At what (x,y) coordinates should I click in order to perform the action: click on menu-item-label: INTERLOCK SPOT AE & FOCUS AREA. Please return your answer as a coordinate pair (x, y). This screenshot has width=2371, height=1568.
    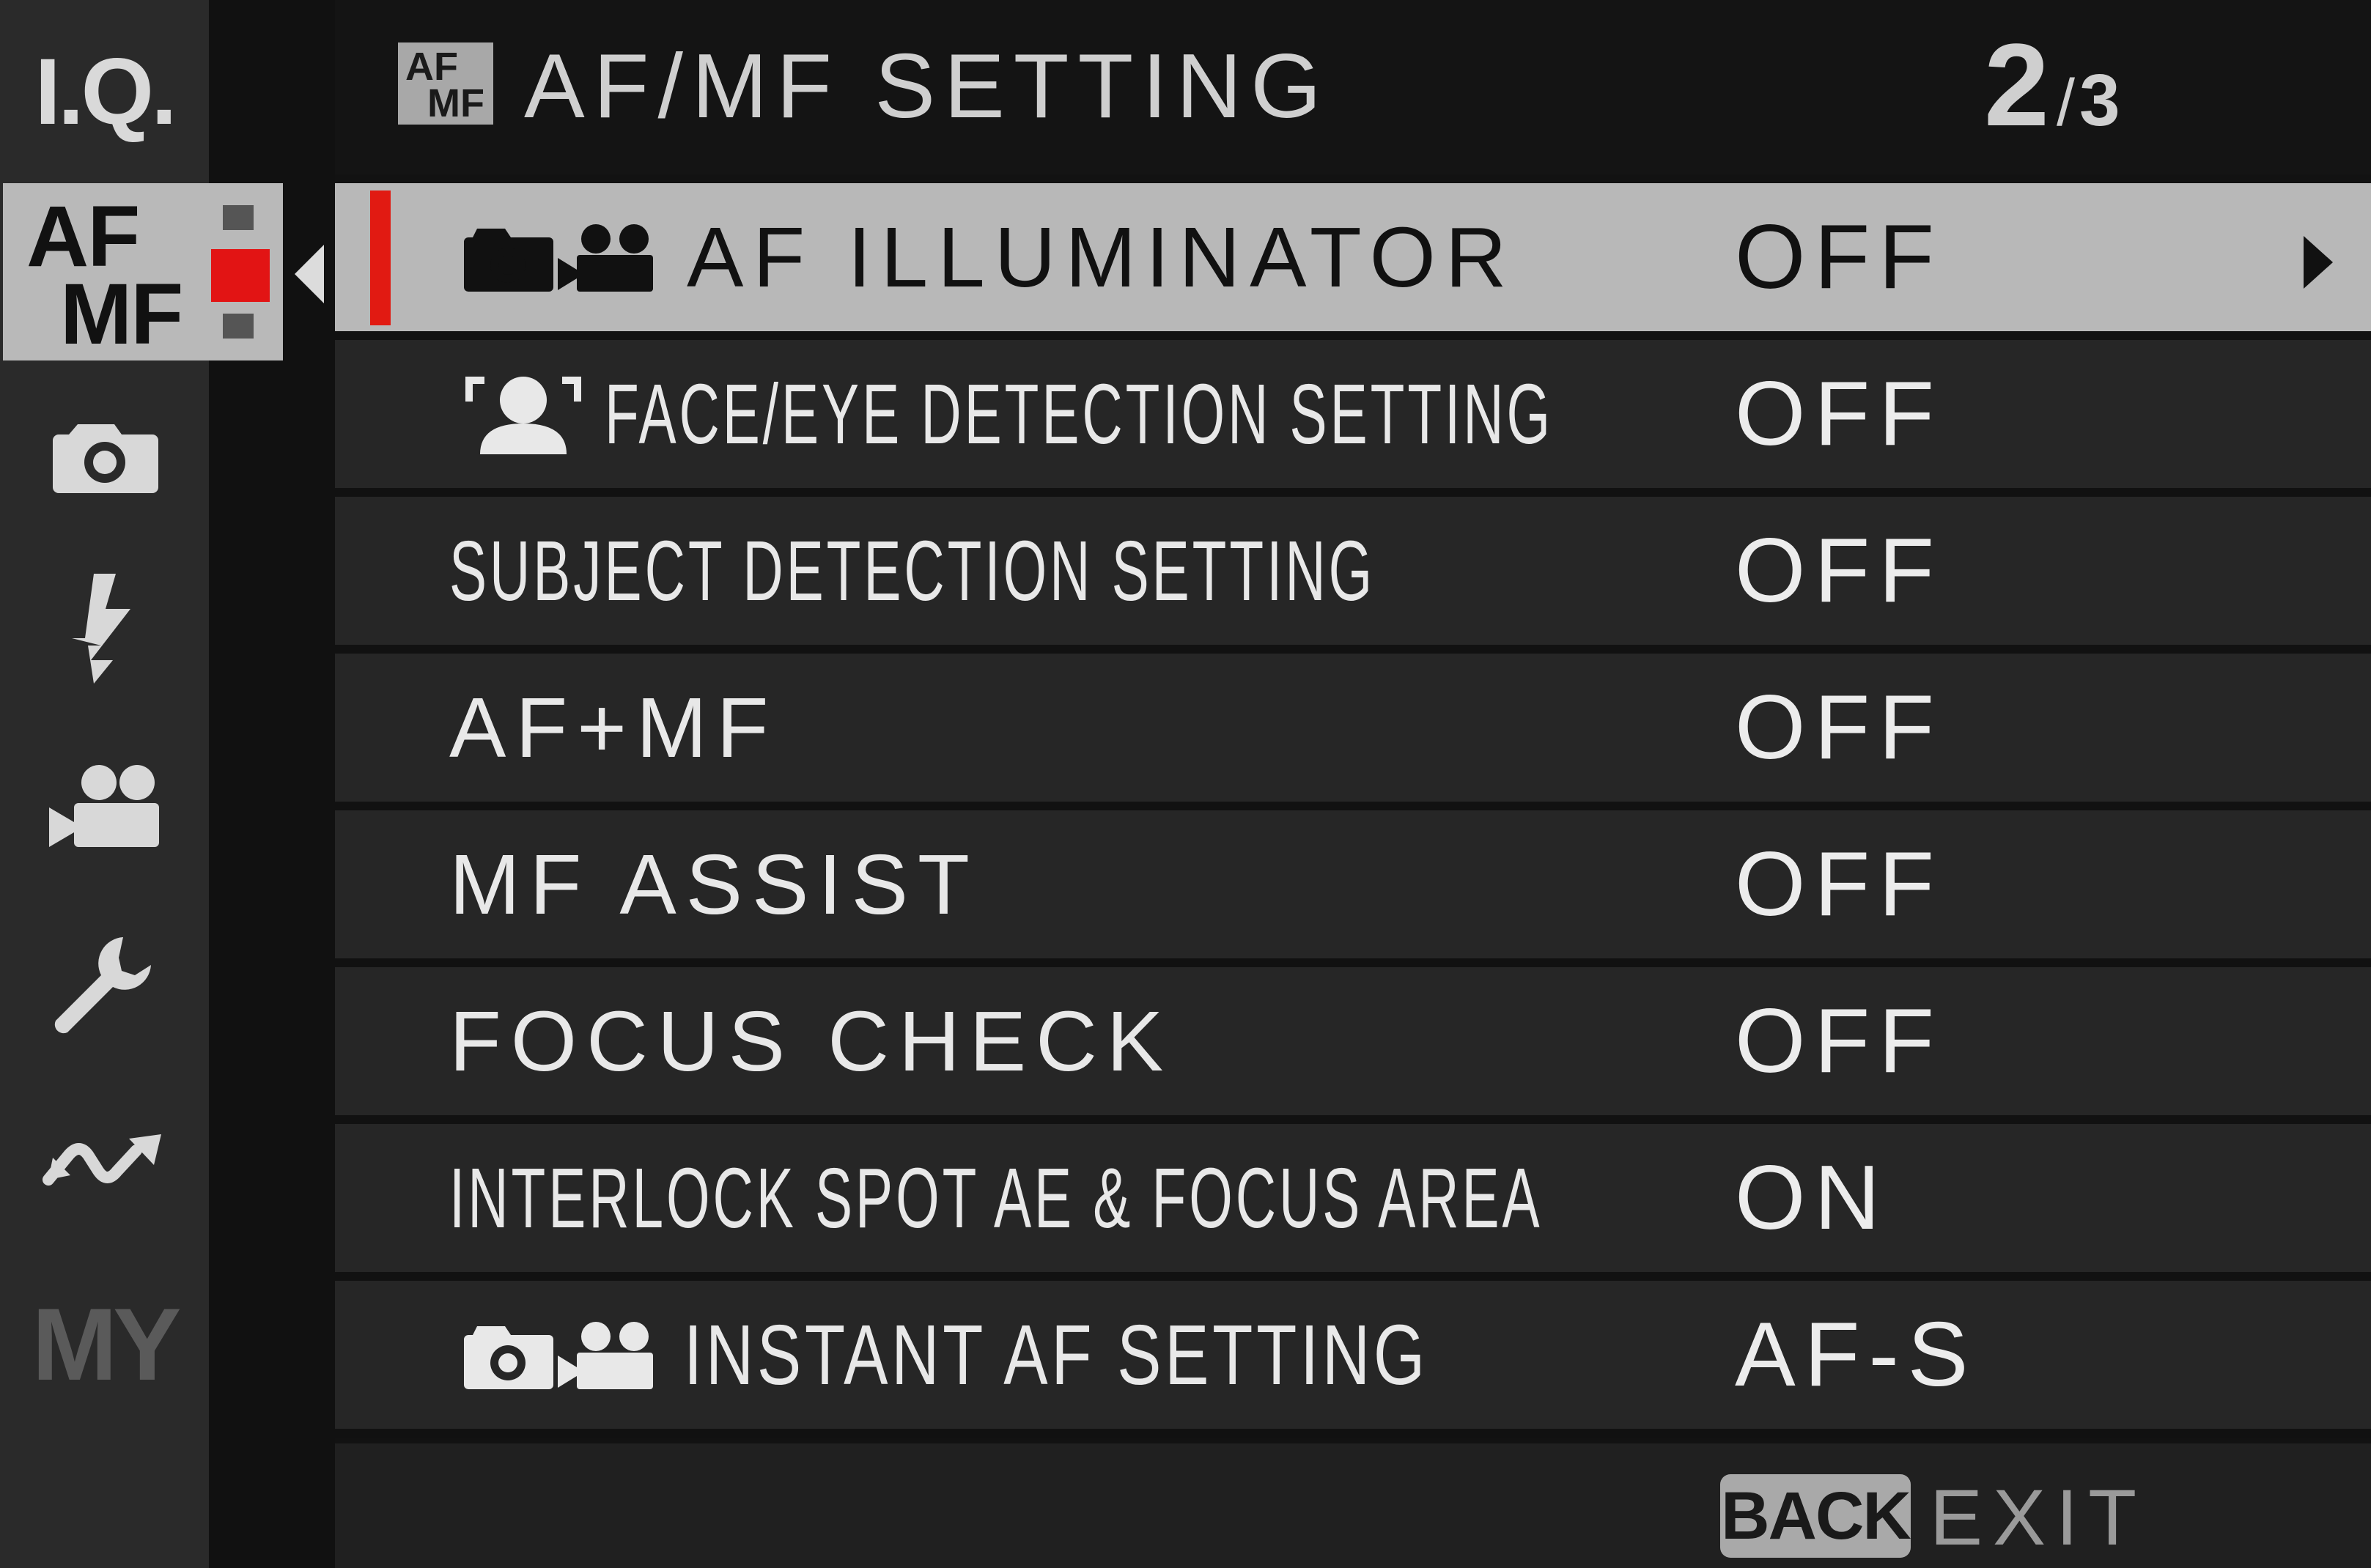
    Looking at the image, I should click on (996, 1198).